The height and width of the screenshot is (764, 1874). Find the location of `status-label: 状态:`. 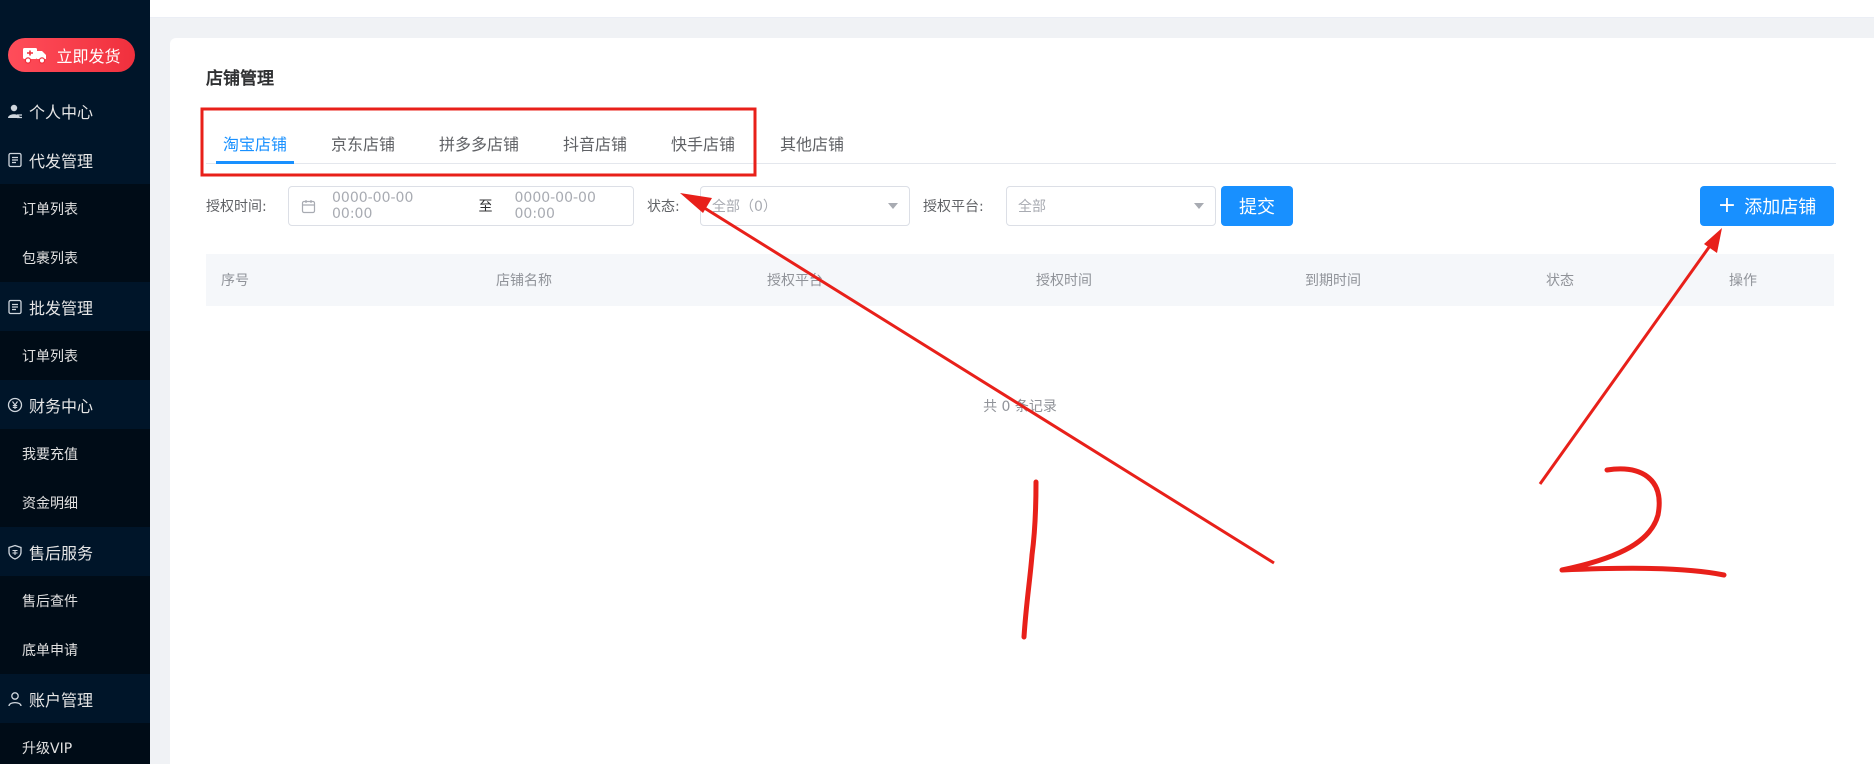

status-label: 状态: is located at coordinates (663, 207).